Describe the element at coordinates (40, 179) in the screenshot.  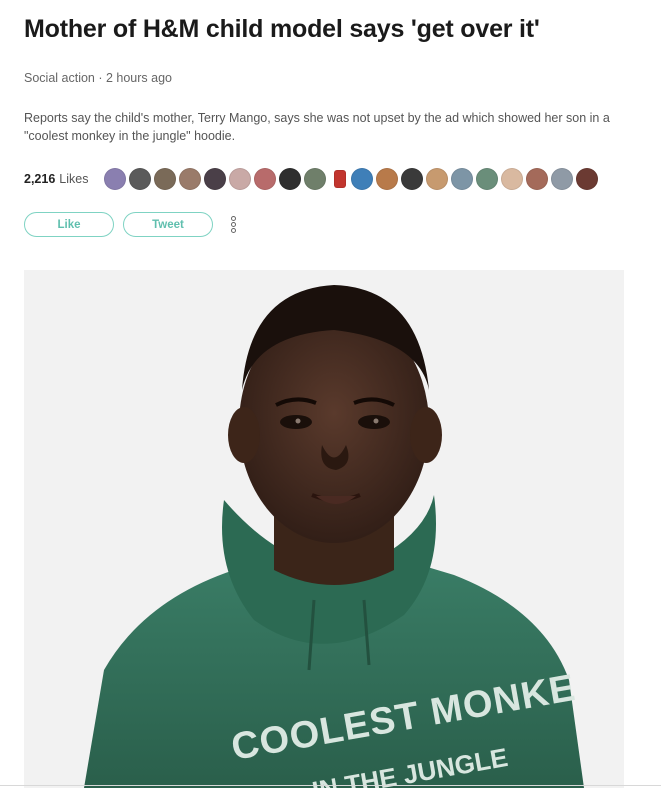
I see `likes-count: 2,216` at that location.